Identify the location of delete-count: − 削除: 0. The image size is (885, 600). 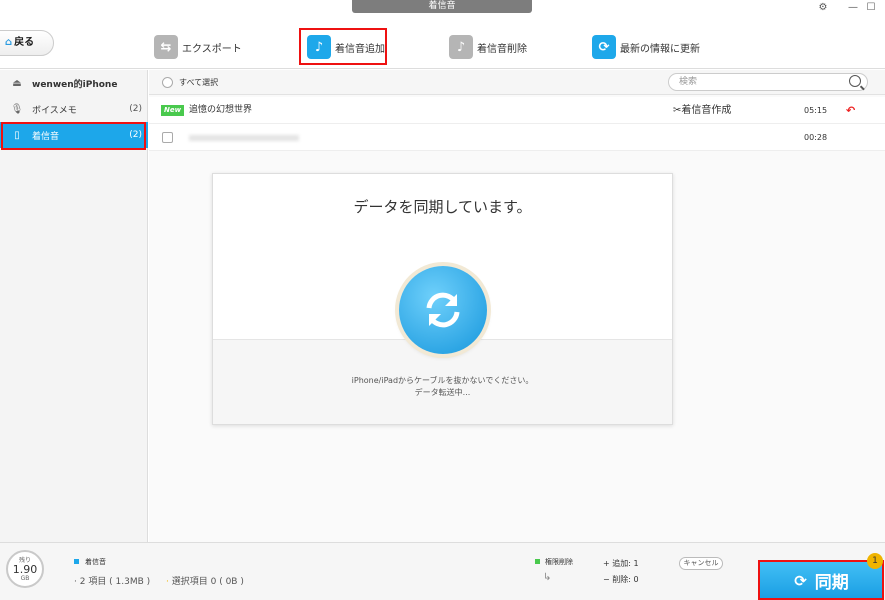
(621, 579).